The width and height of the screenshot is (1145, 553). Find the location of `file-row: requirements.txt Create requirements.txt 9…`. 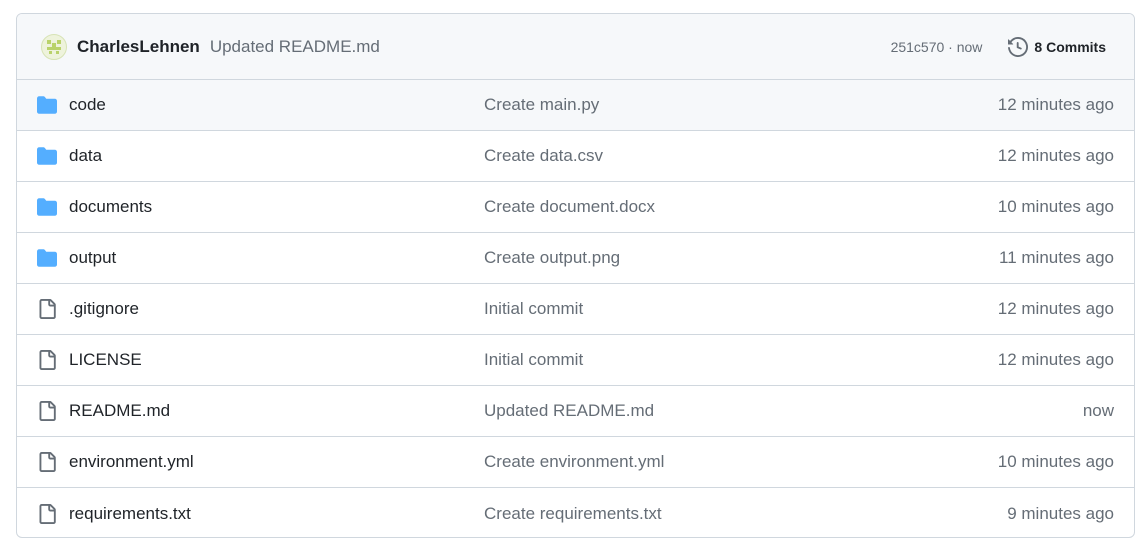

file-row: requirements.txt Create requirements.txt 9… is located at coordinates (575, 512).